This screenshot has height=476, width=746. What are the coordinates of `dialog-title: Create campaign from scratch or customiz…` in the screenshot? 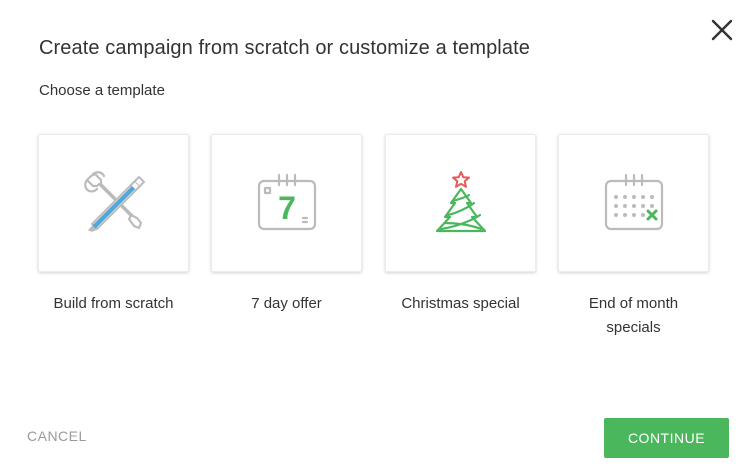 It's located at (284, 48).